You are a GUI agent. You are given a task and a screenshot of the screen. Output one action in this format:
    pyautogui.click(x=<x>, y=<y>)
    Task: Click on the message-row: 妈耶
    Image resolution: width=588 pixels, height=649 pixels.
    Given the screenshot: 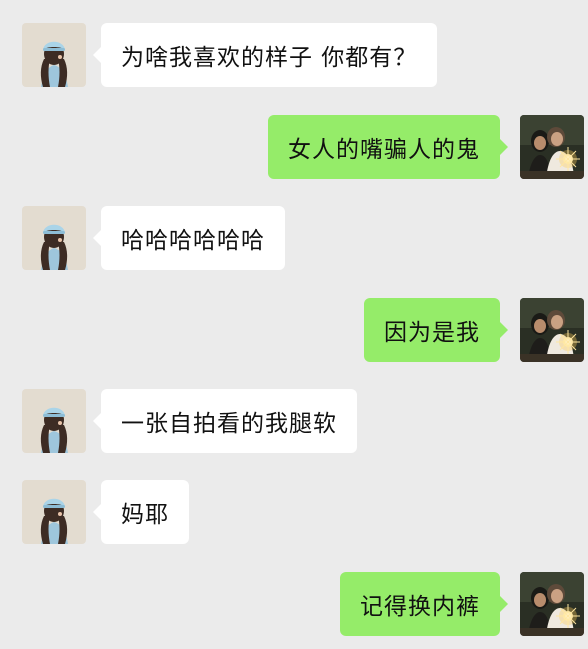 What is the action you would take?
    pyautogui.click(x=294, y=513)
    